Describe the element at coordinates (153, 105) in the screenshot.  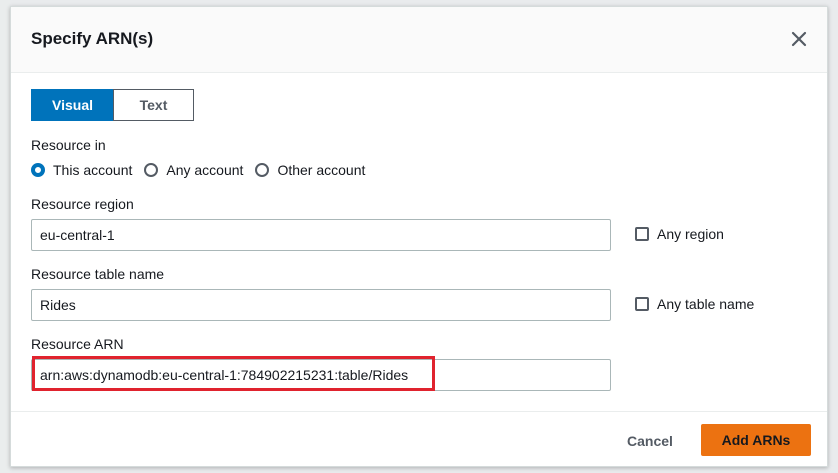
I see `tab-text: Text` at that location.